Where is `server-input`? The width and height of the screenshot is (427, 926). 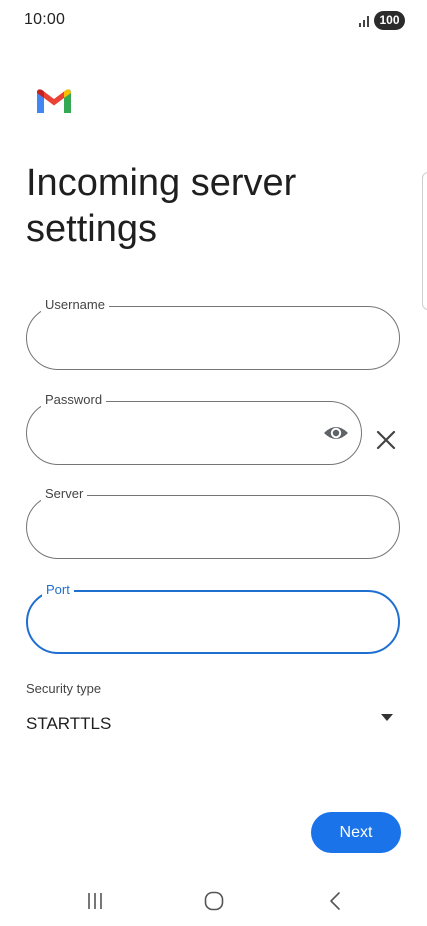 server-input is located at coordinates (213, 527).